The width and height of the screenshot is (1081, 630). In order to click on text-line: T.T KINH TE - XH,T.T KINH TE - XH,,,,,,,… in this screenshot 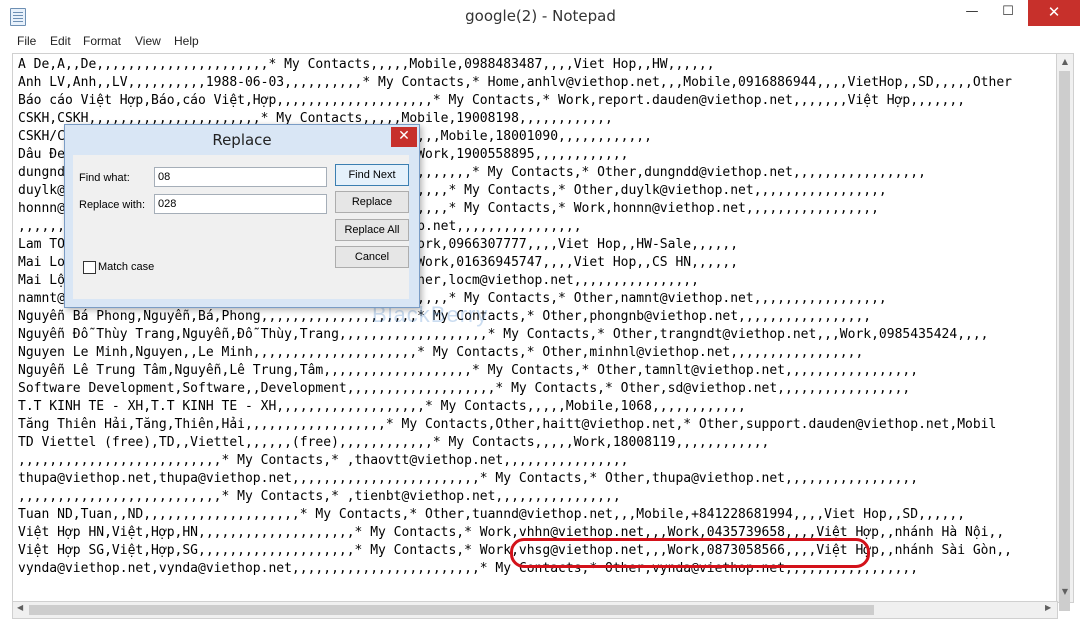, I will do `click(382, 406)`.